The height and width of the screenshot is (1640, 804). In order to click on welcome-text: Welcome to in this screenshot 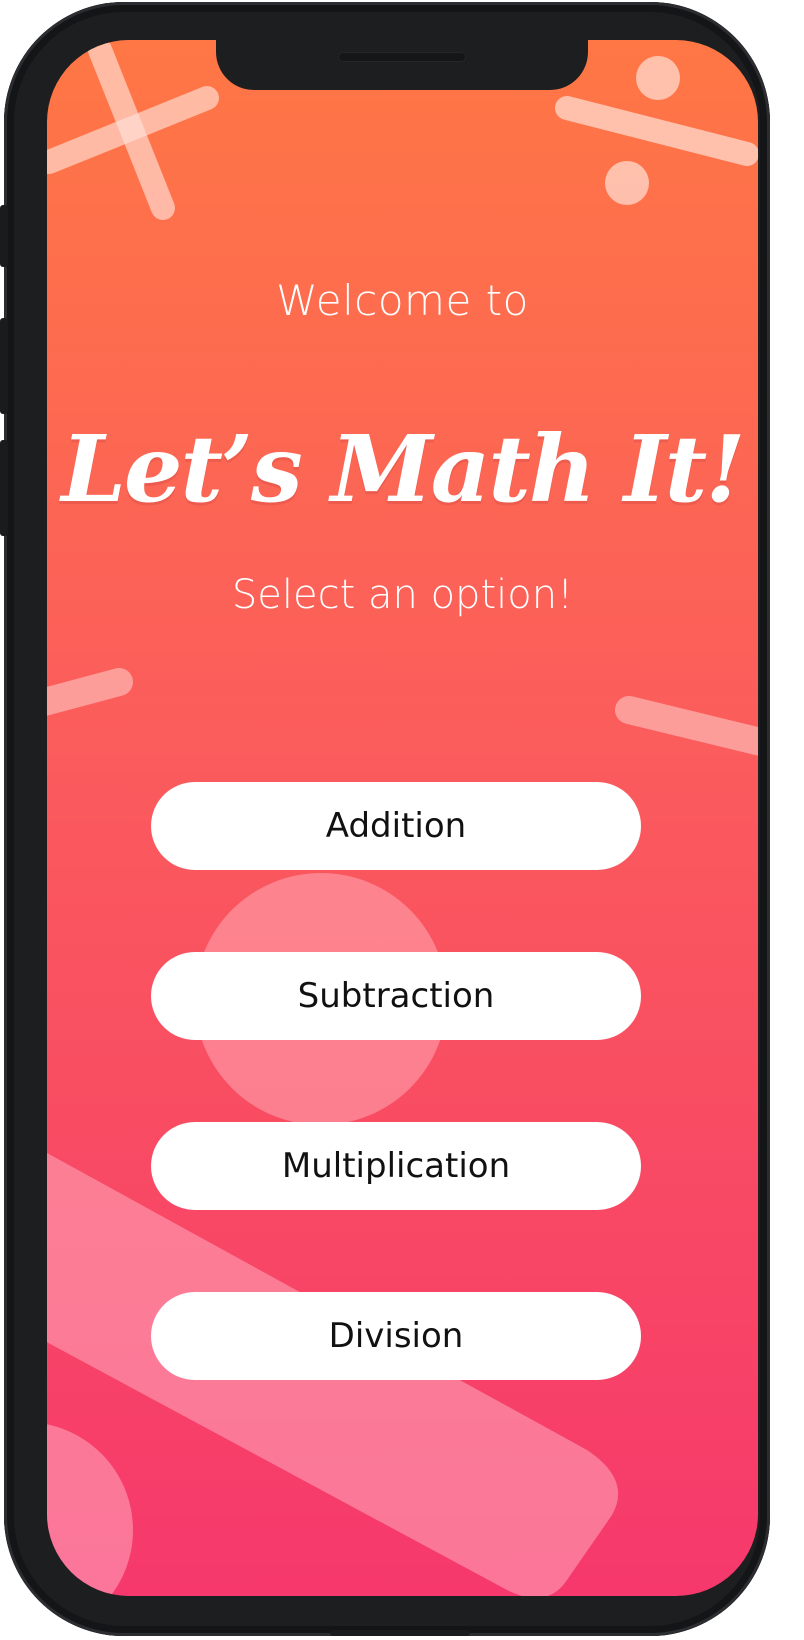, I will do `click(402, 300)`.